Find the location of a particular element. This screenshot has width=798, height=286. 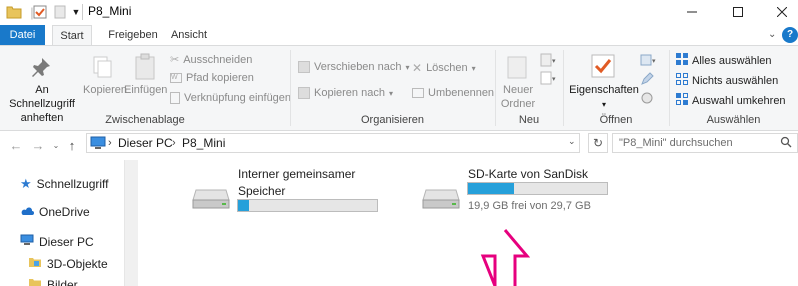

properties-label: Eigenschaften is located at coordinates (604, 90).